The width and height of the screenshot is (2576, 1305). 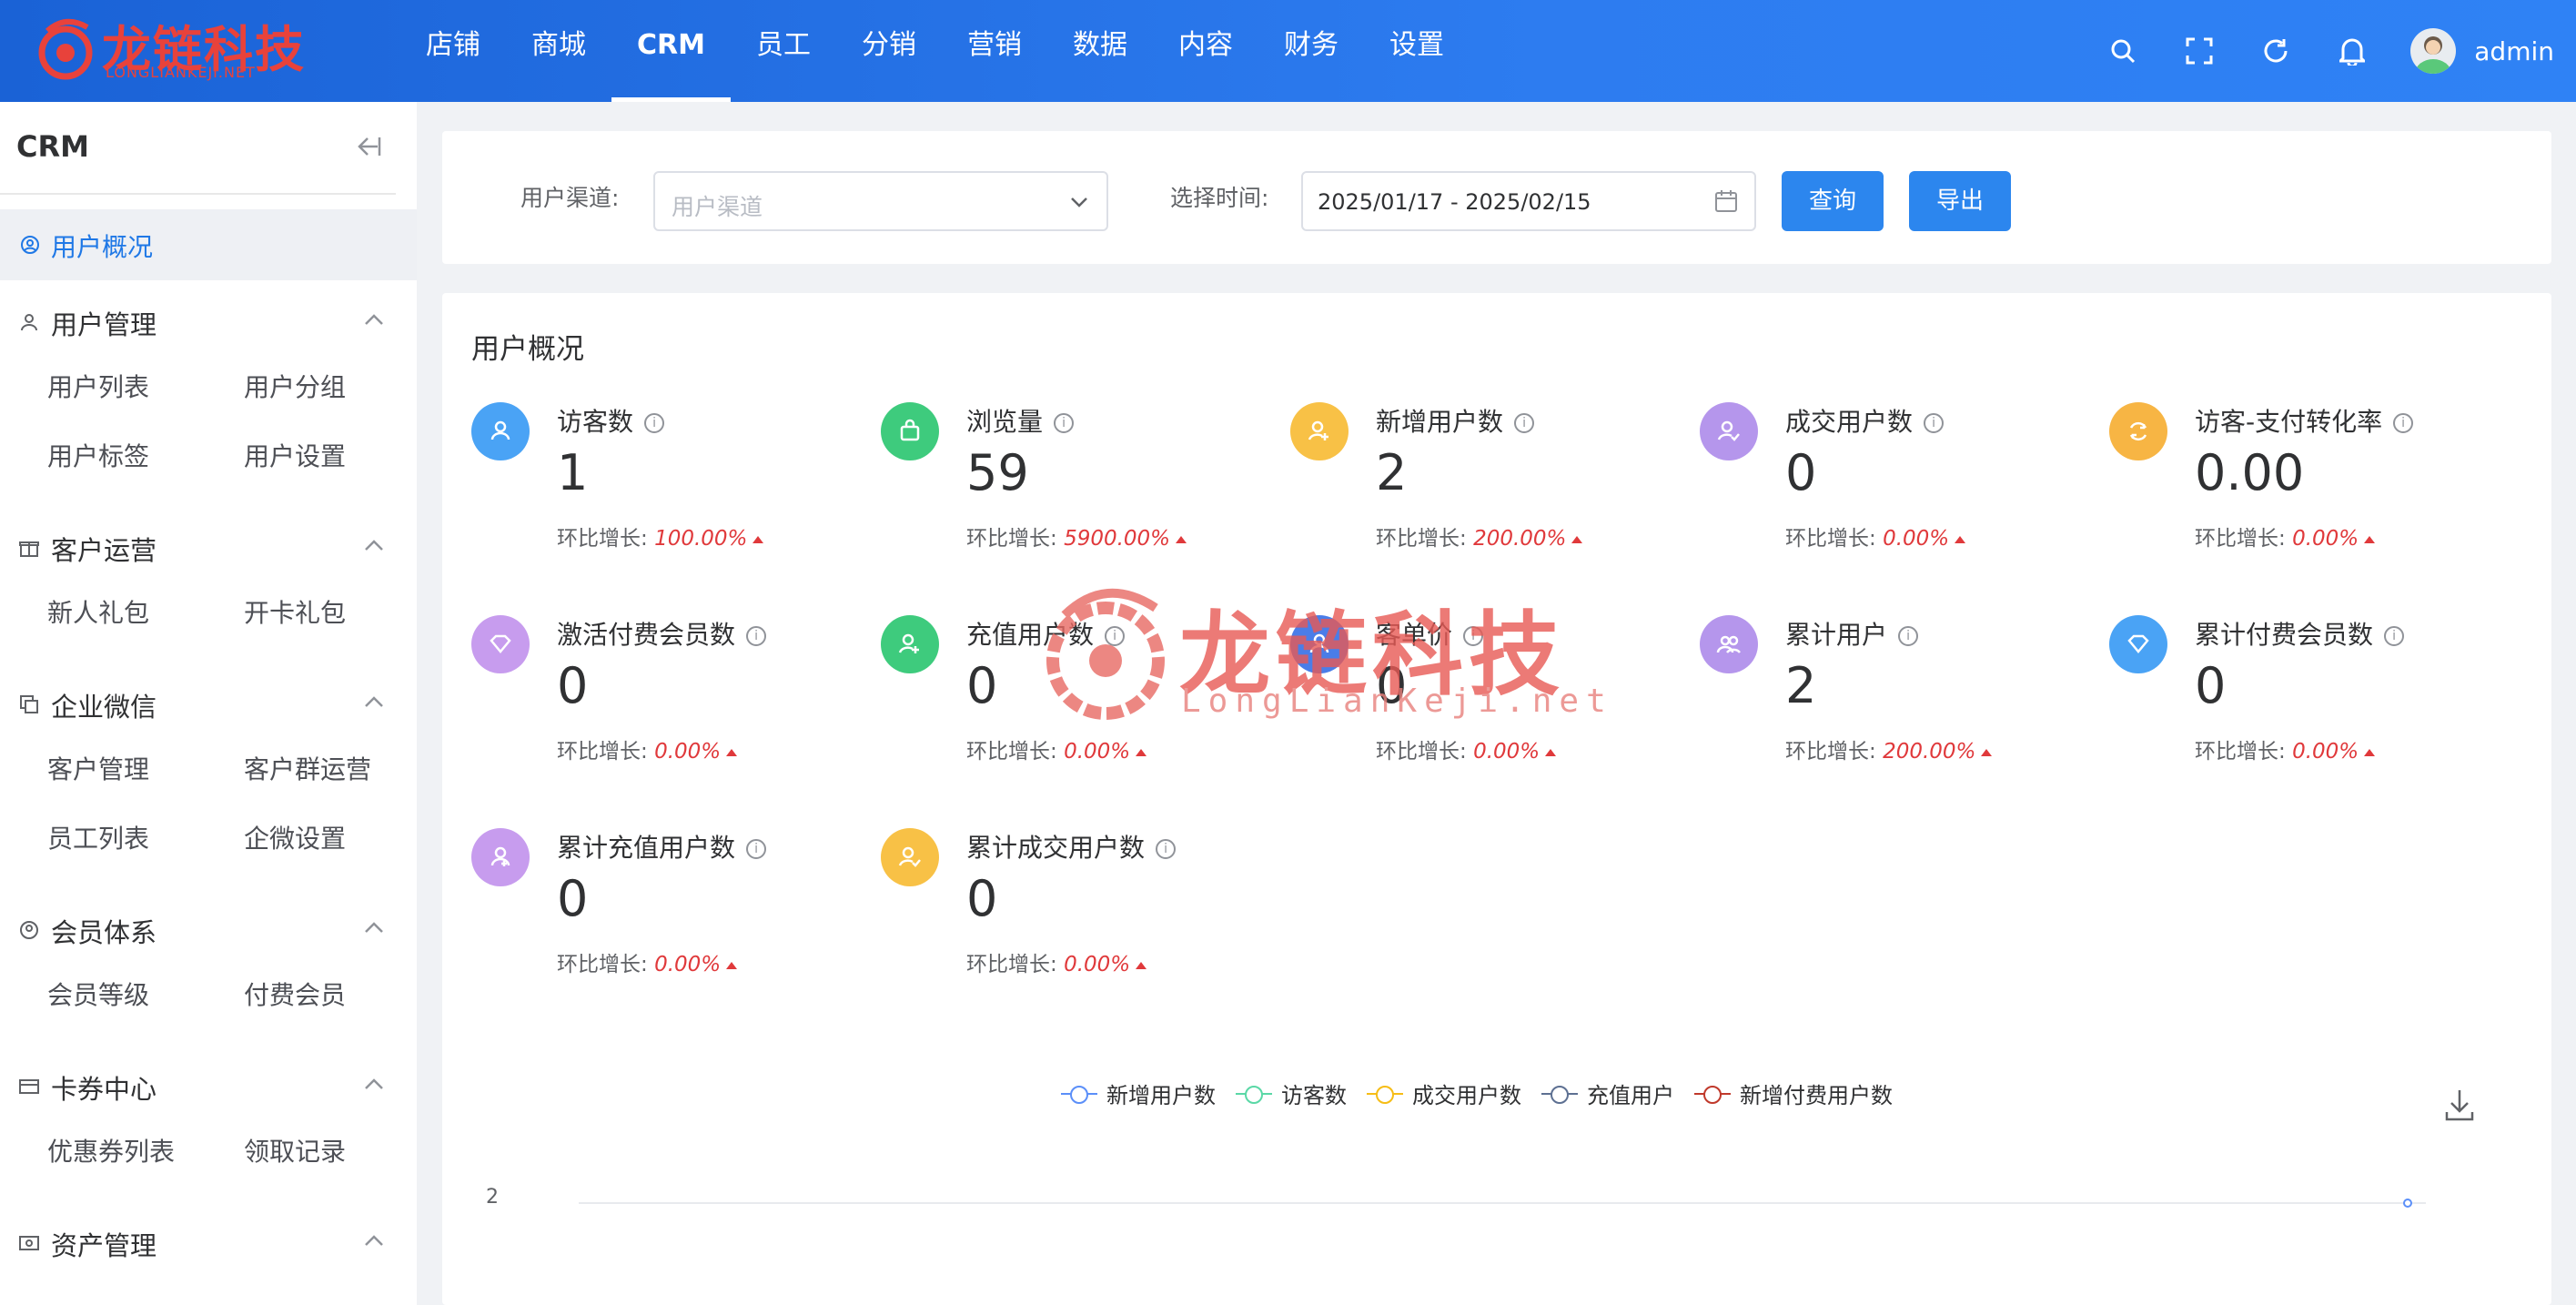 I want to click on stat-label: 浏览量, so click(x=1005, y=422).